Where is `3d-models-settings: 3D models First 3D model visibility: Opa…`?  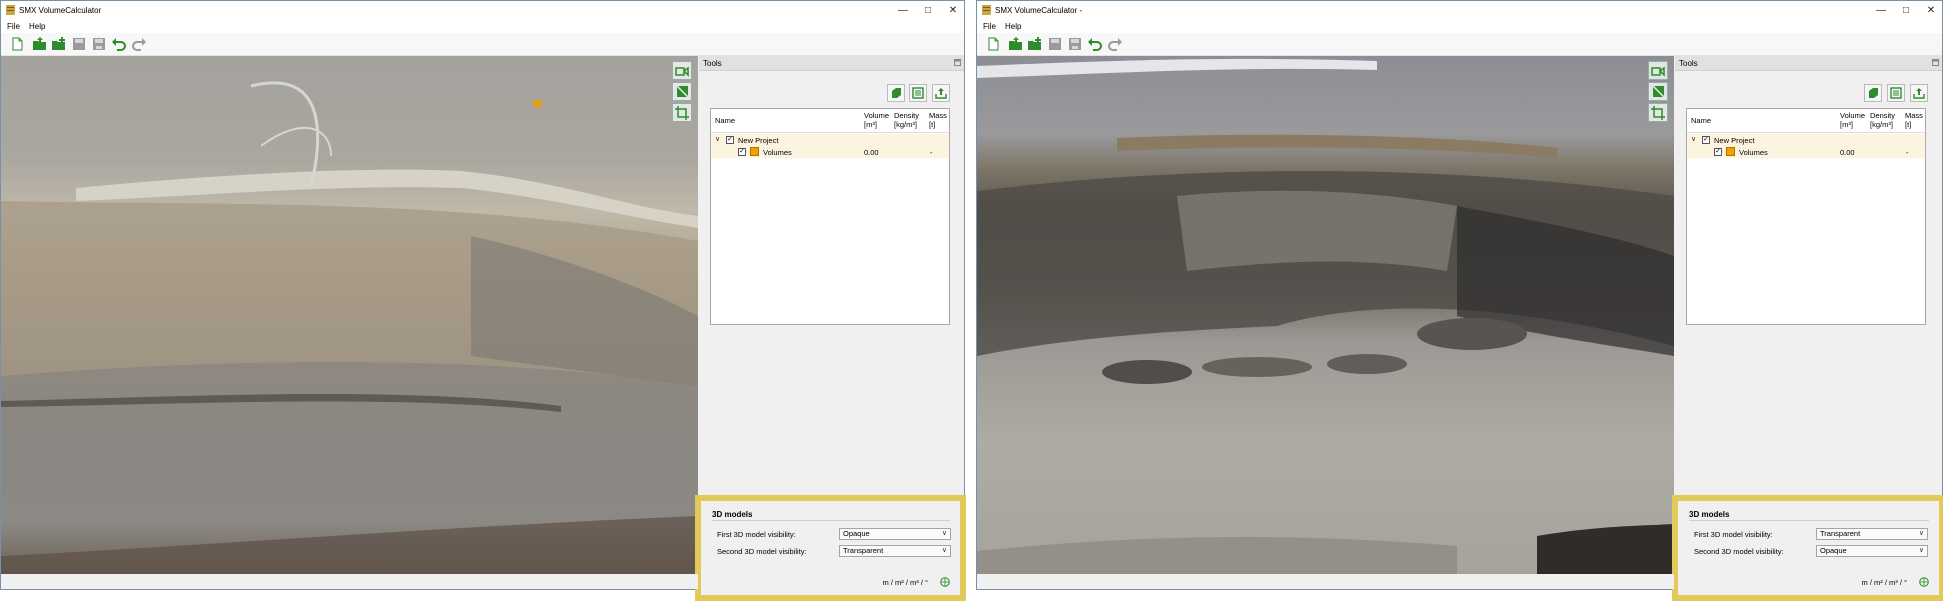
3d-models-settings: 3D models First 3D model visibility: Opa… is located at coordinates (830, 548).